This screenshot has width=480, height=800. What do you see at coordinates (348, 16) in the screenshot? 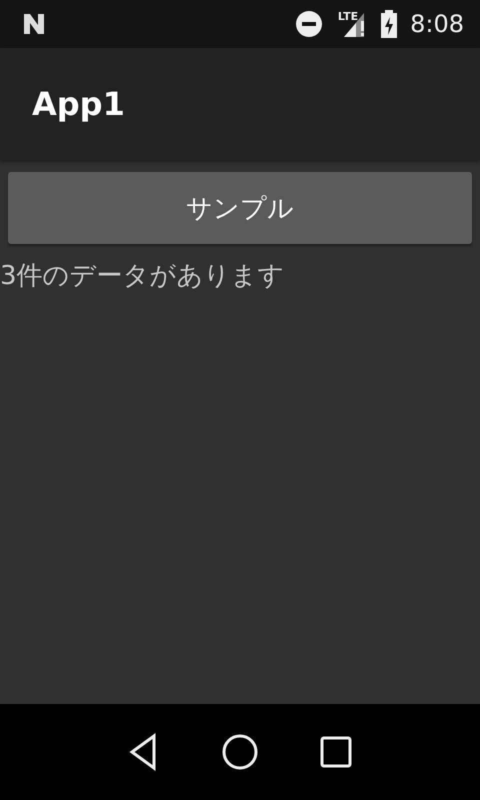
I see `network-type: LTE` at bounding box center [348, 16].